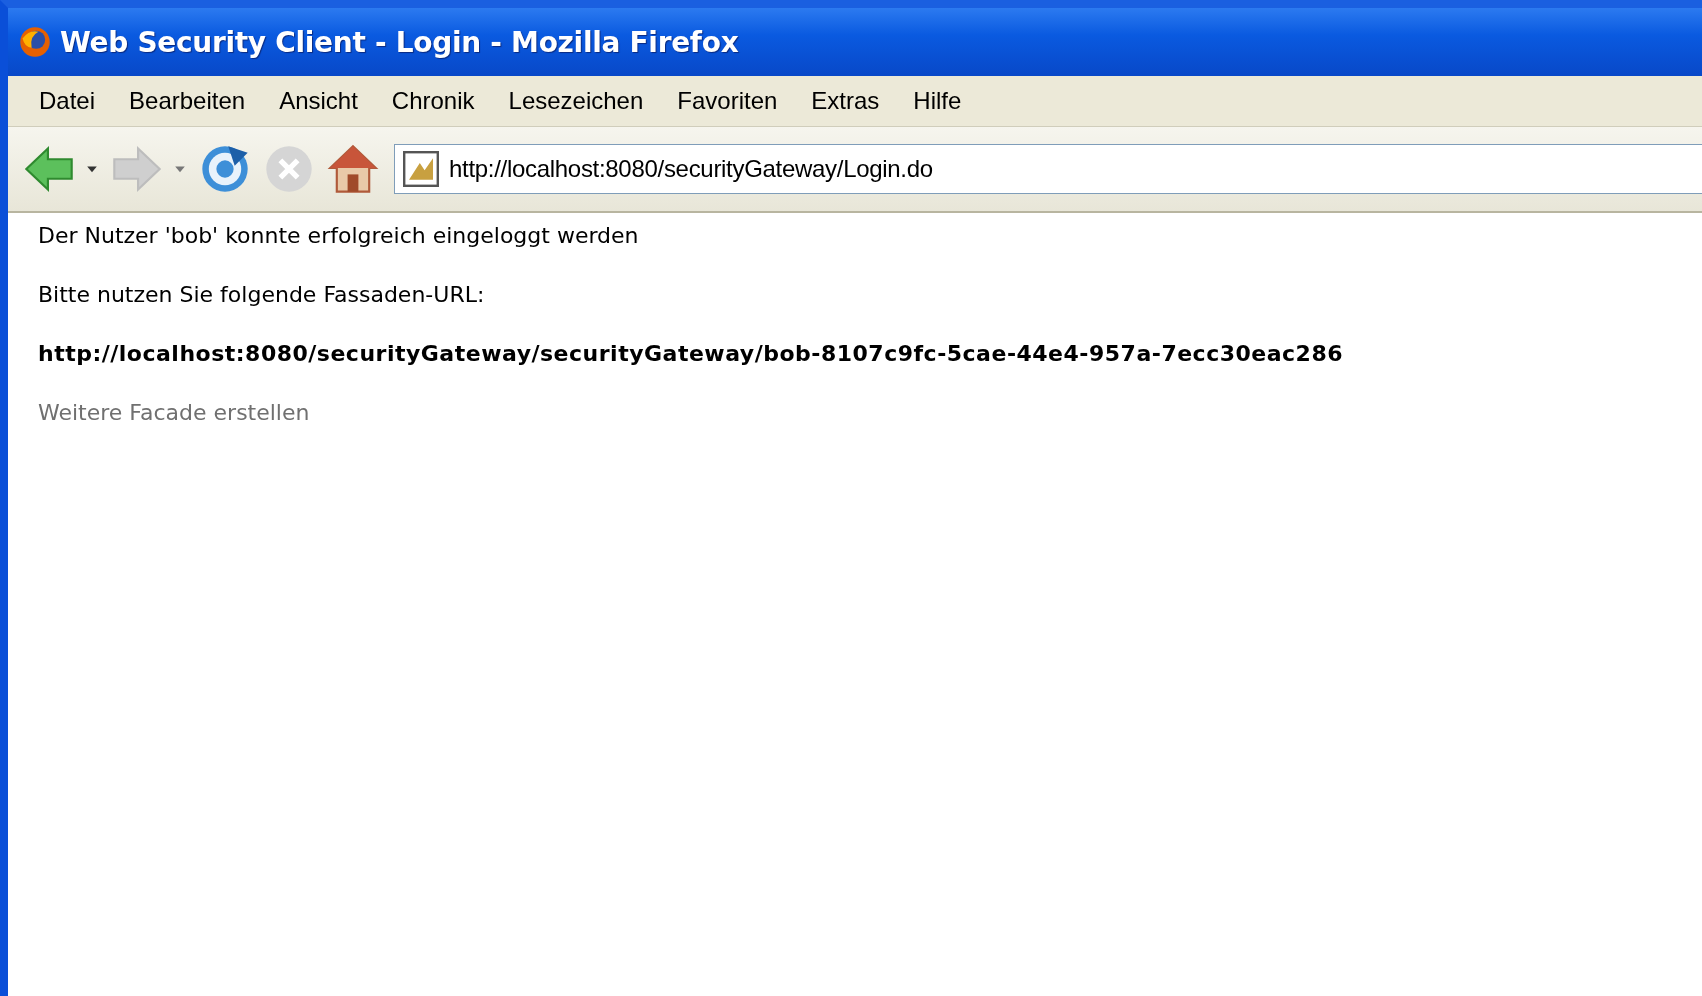 The height and width of the screenshot is (996, 1702). What do you see at coordinates (691, 354) in the screenshot?
I see `facade-url: http://localhost:8080/securityGateway/securityGateway/bob-8107c9fc-5cae-44e4-957a-7ecc30eac286` at bounding box center [691, 354].